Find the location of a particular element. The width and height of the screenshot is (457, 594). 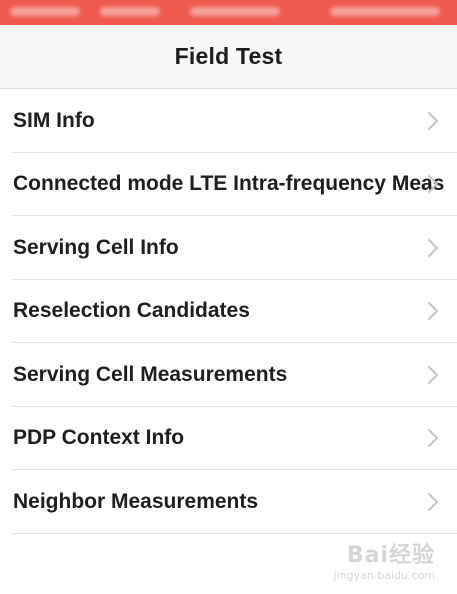

watermark-url: jingyan.baidu.com is located at coordinates (384, 575).